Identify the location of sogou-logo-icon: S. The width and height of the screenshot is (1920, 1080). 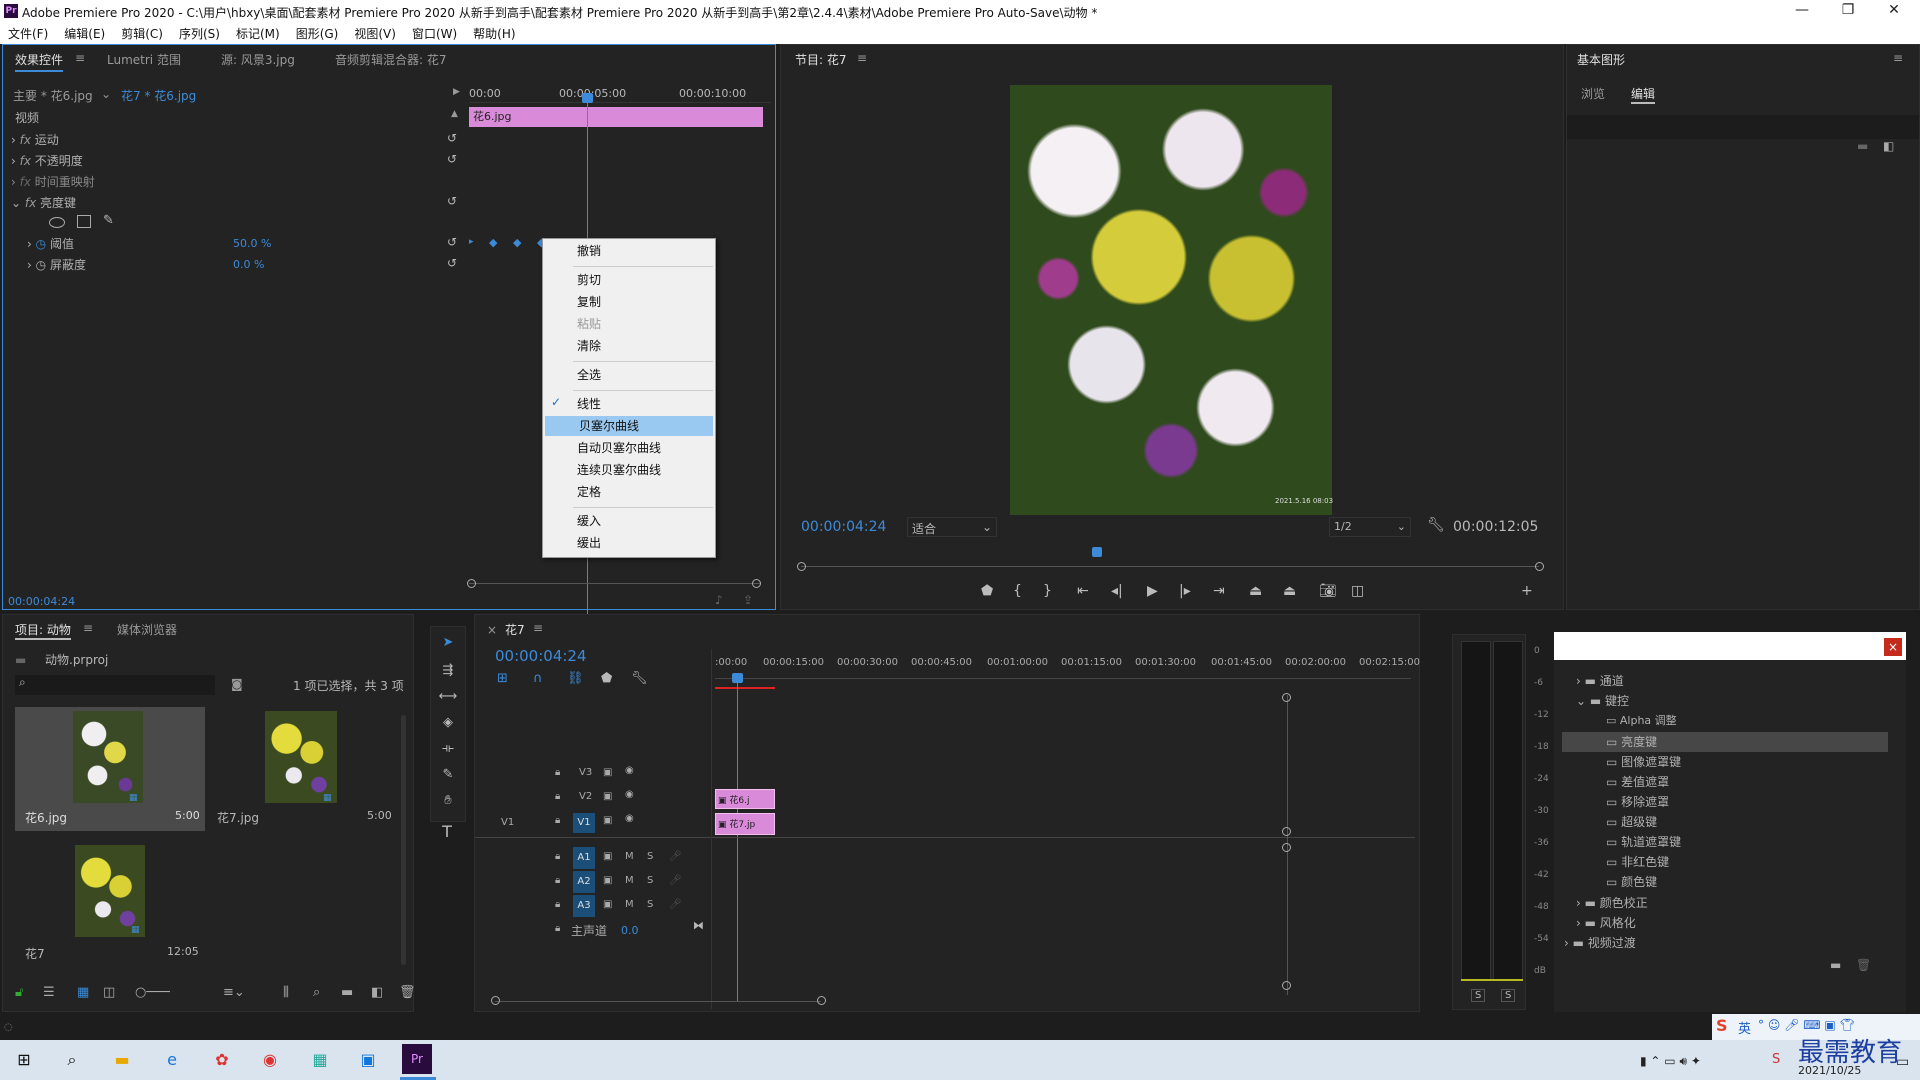
(1722, 1025).